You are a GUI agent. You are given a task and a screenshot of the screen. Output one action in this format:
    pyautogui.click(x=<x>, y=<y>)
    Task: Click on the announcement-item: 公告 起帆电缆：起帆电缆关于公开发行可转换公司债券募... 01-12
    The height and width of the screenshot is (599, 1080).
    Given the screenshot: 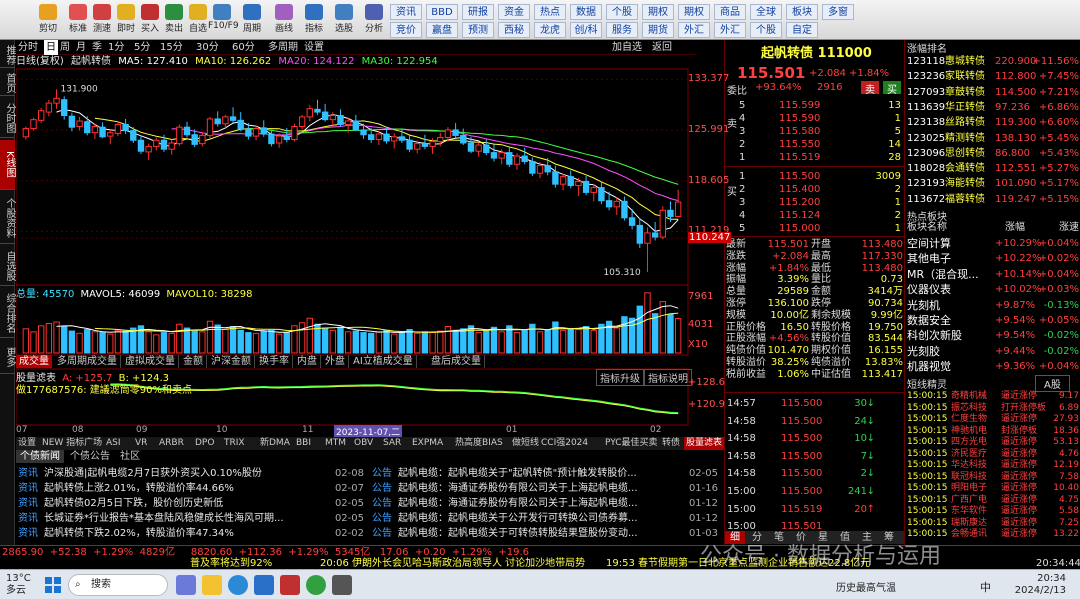 What is the action you would take?
    pyautogui.click(x=546, y=519)
    